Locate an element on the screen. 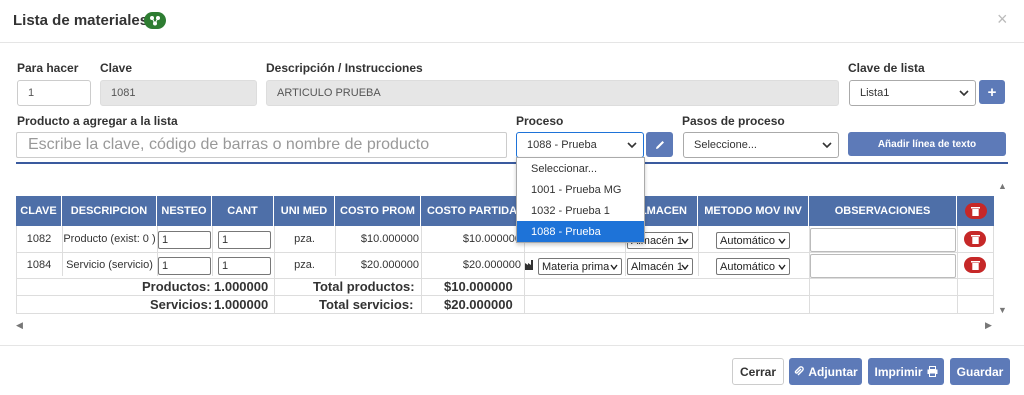 The width and height of the screenshot is (1024, 395). para-hacer-input: 1 is located at coordinates (54, 93).